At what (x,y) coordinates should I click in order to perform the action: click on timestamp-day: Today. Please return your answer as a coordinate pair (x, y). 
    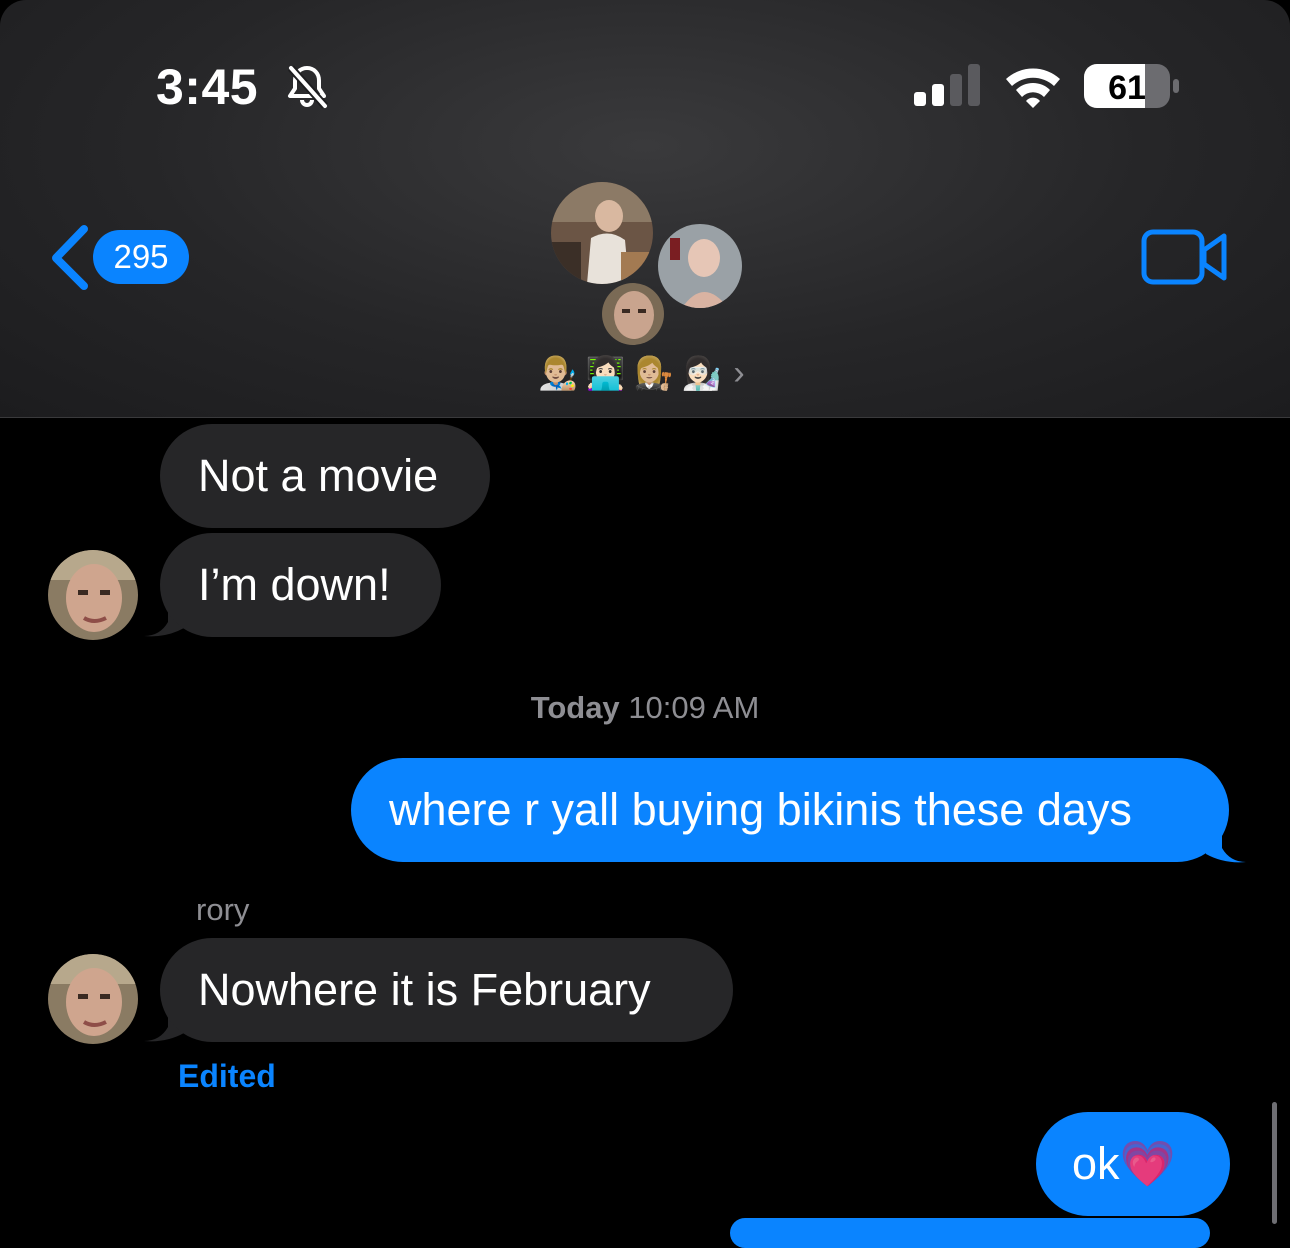
    Looking at the image, I should click on (575, 707).